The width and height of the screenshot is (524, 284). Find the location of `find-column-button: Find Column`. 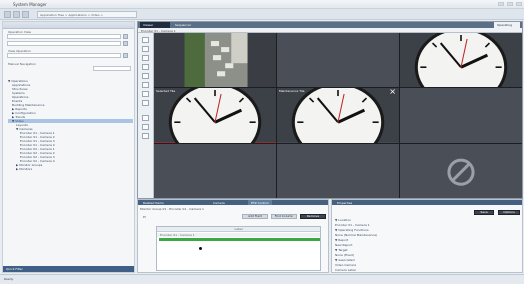

find-column-button: Find Column is located at coordinates (284, 216).